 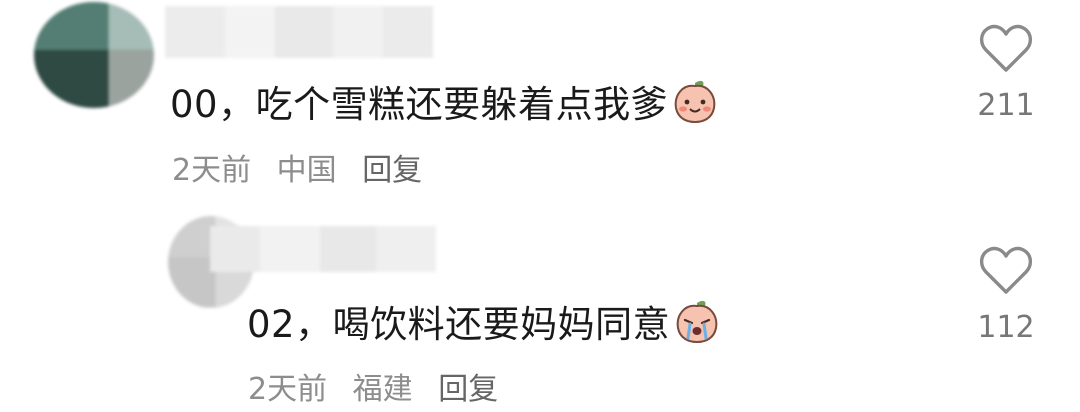 What do you see at coordinates (459, 324) in the screenshot?
I see `comment-content: 02，喝饮料还要妈妈同意` at bounding box center [459, 324].